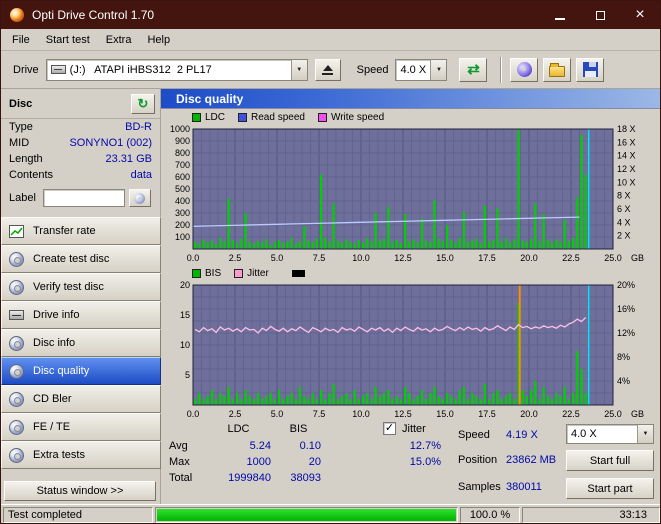 The height and width of the screenshot is (524, 661). What do you see at coordinates (140, 69) in the screenshot?
I see `drive-value: (J:) ATAPI iHBS312 2 PL17` at bounding box center [140, 69].